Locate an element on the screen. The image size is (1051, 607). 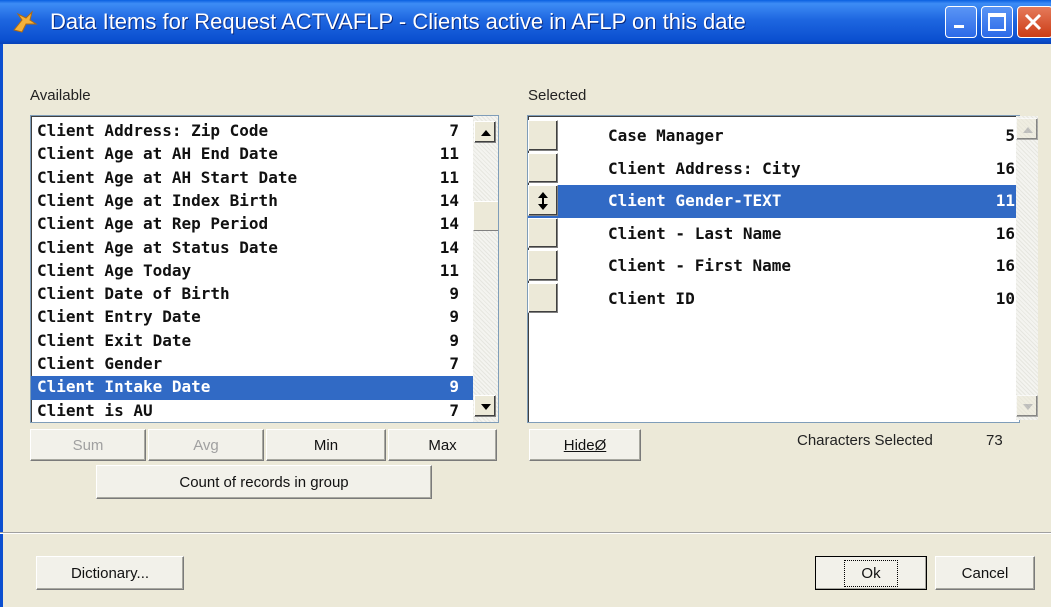
scroll-up-button is located at coordinates (485, 132).